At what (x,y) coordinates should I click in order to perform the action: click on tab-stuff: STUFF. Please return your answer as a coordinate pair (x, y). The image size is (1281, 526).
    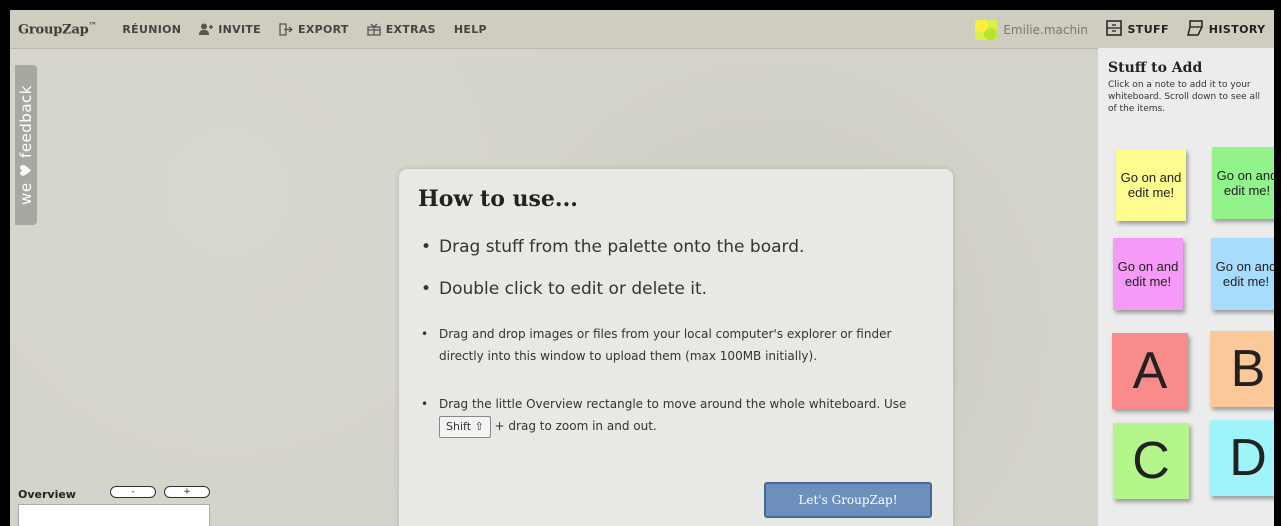
    Looking at the image, I should click on (1137, 29).